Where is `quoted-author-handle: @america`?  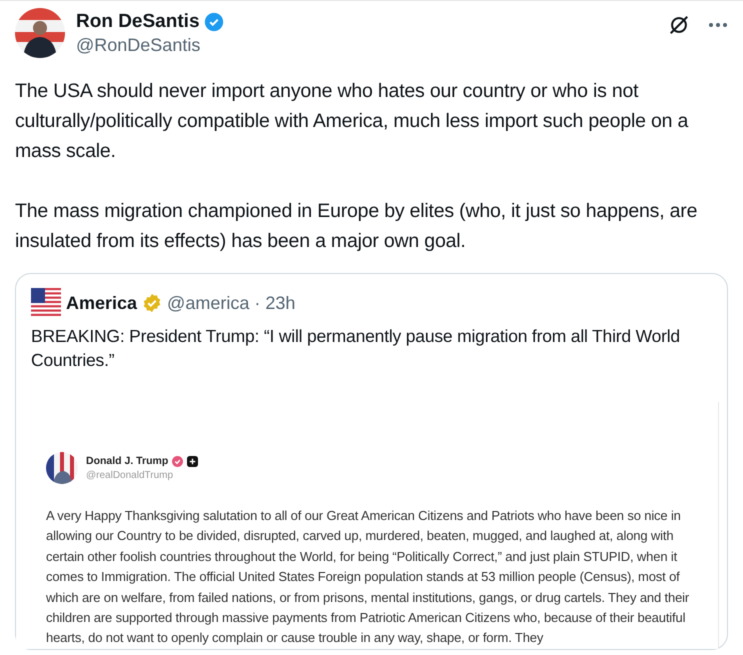
quoted-author-handle: @america is located at coordinates (208, 303).